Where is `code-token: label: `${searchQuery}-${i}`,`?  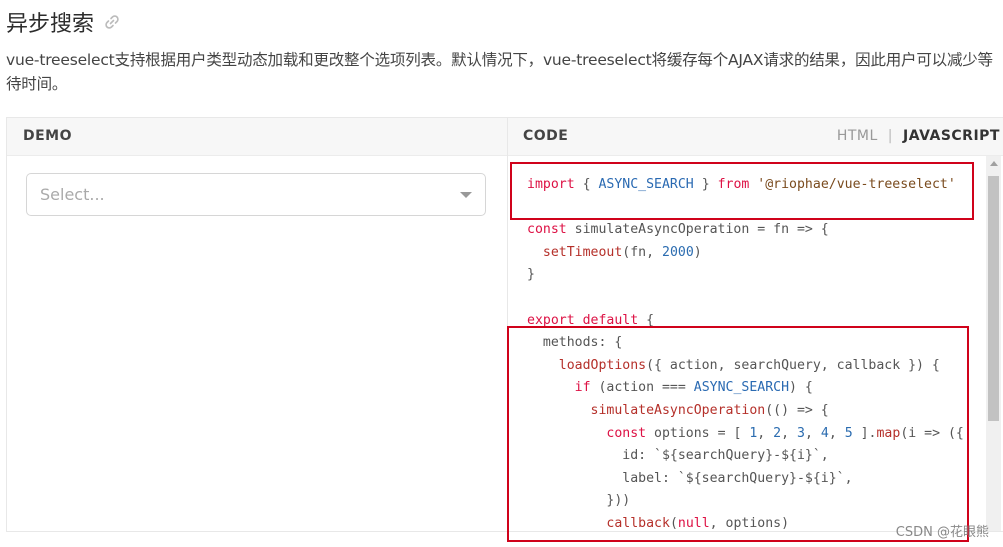
code-token: label: `${searchQuery}-${i}`, is located at coordinates (690, 478).